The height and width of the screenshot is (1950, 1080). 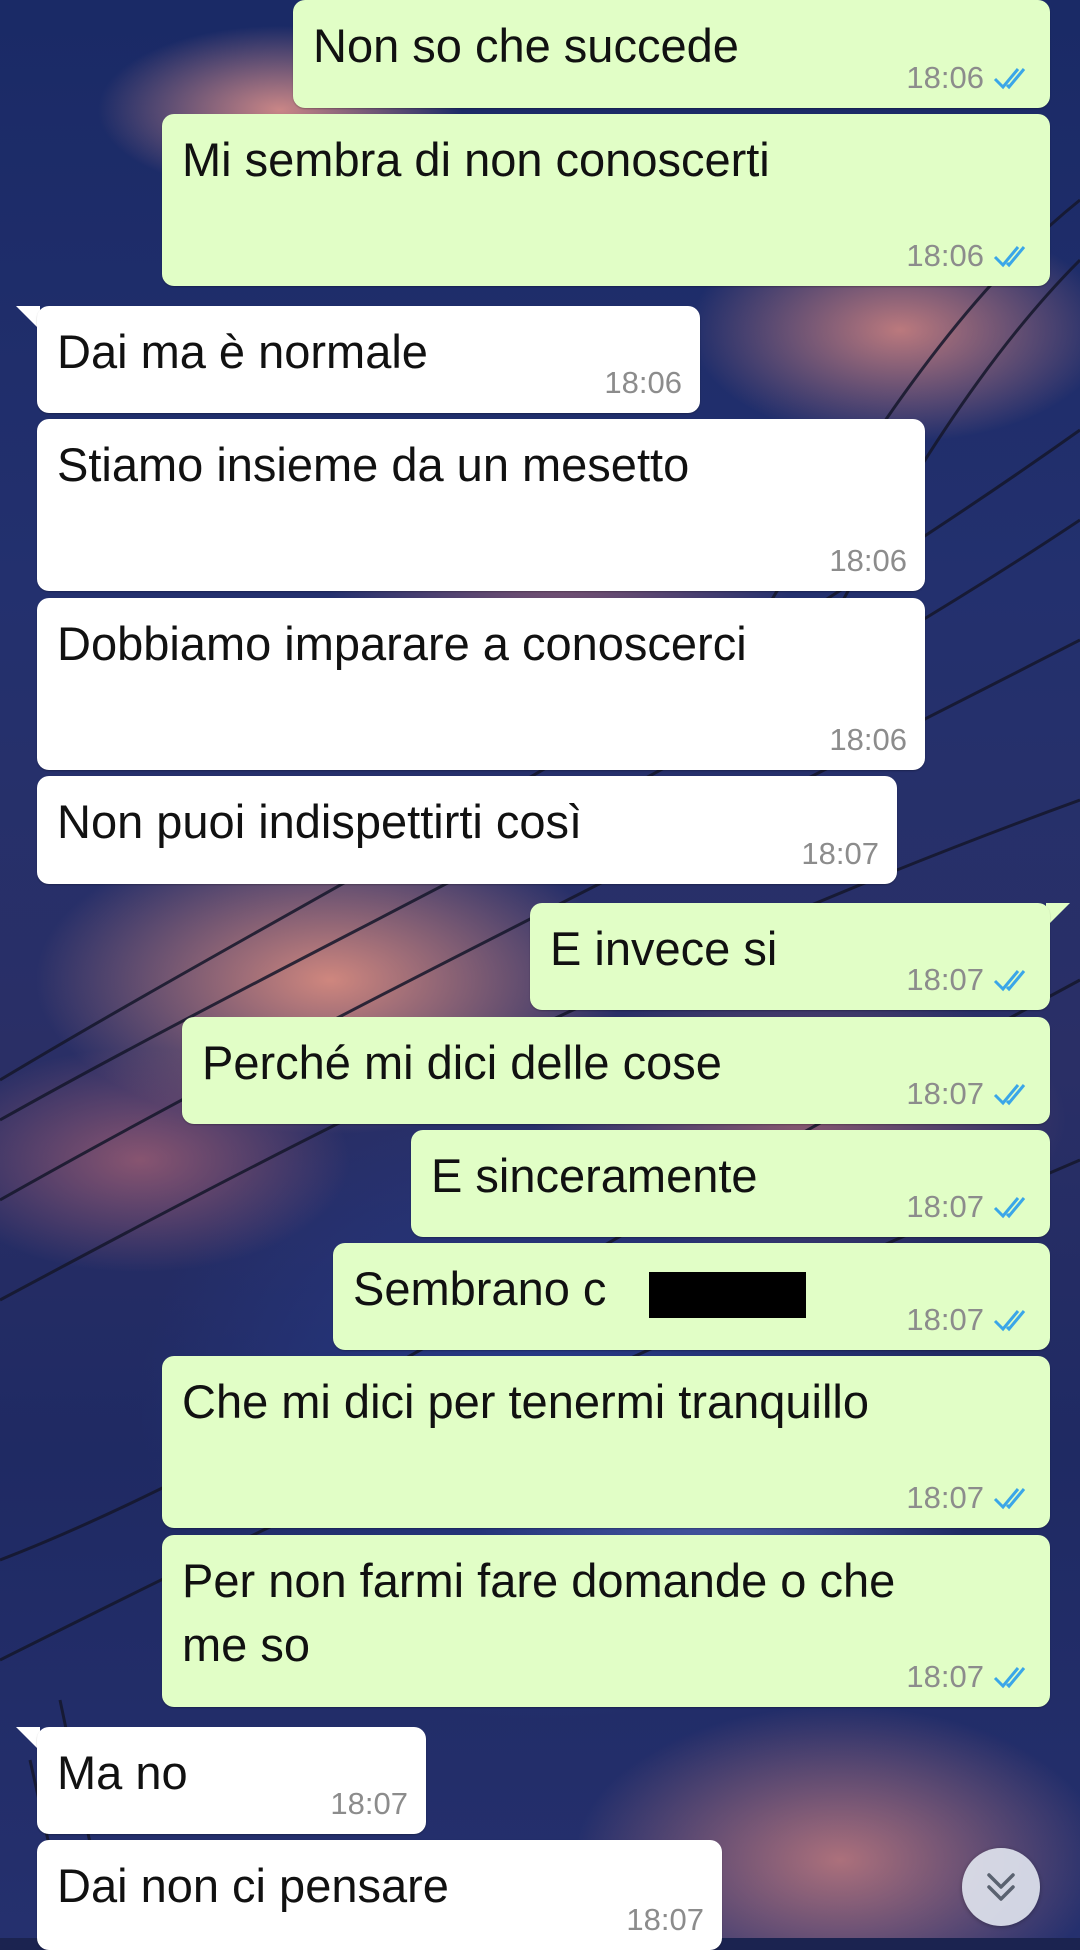 I want to click on message-text: E invece si, so click(x=664, y=948).